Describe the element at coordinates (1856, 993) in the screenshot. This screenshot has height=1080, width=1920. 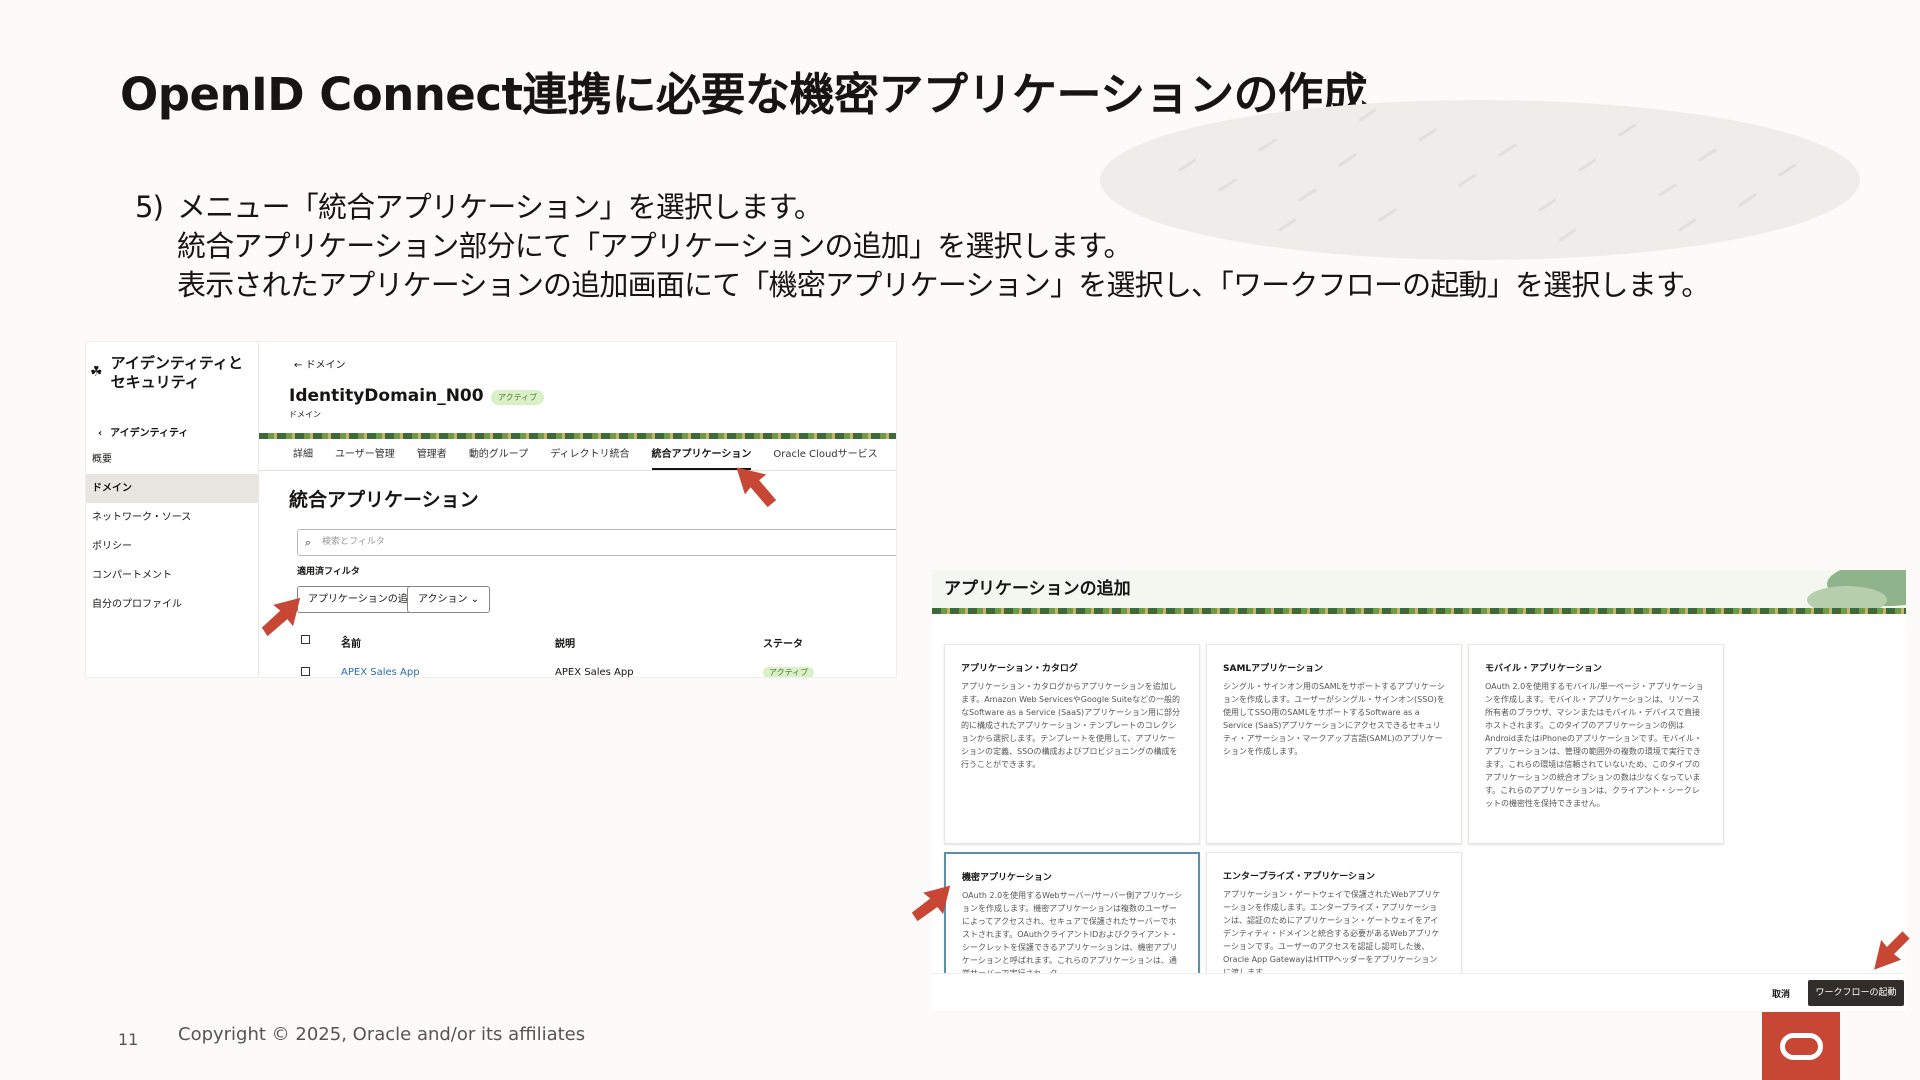
I see `launch-workflow-button: ワークフローの起動` at that location.